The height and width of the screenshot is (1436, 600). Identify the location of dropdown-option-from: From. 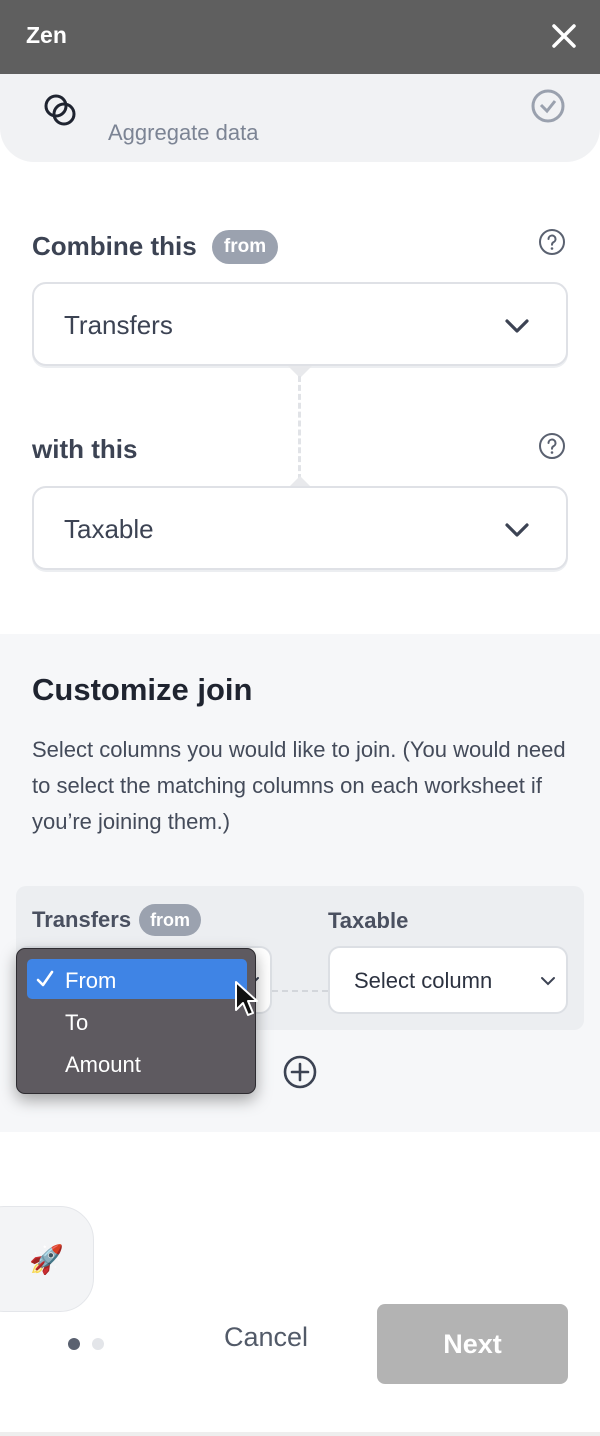
(137, 979).